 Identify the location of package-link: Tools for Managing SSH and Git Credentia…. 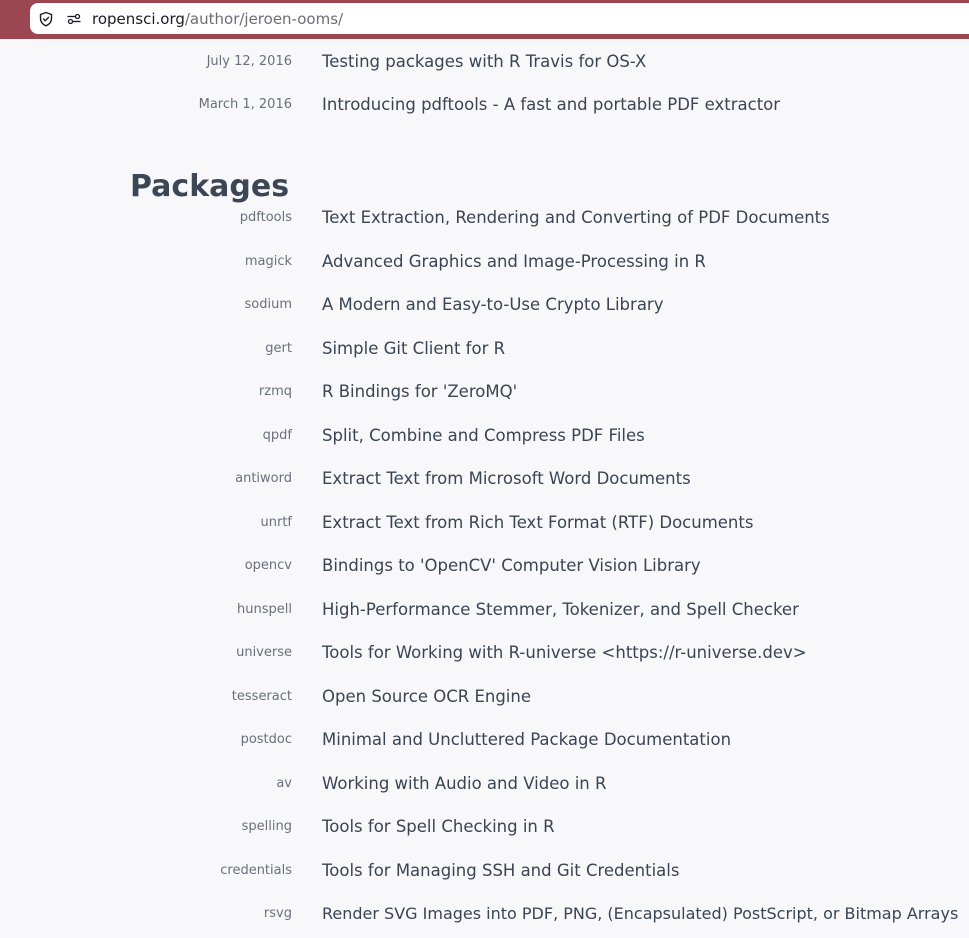
(500, 871).